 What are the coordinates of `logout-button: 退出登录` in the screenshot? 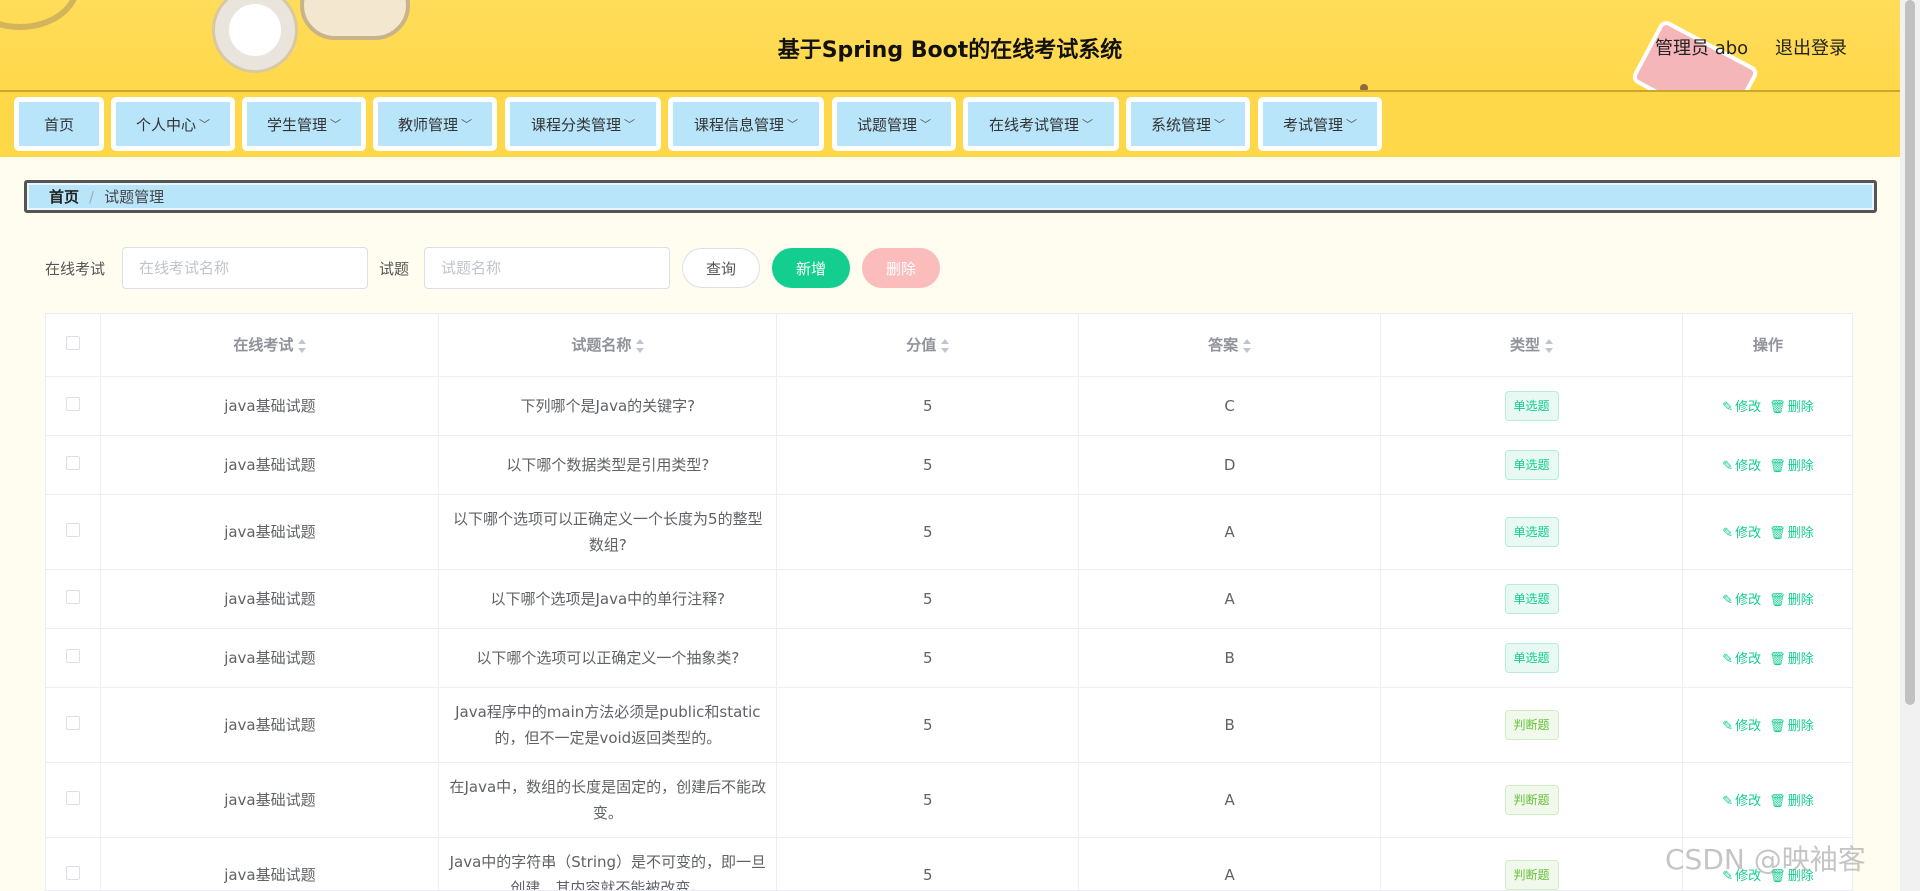 It's located at (1811, 47).